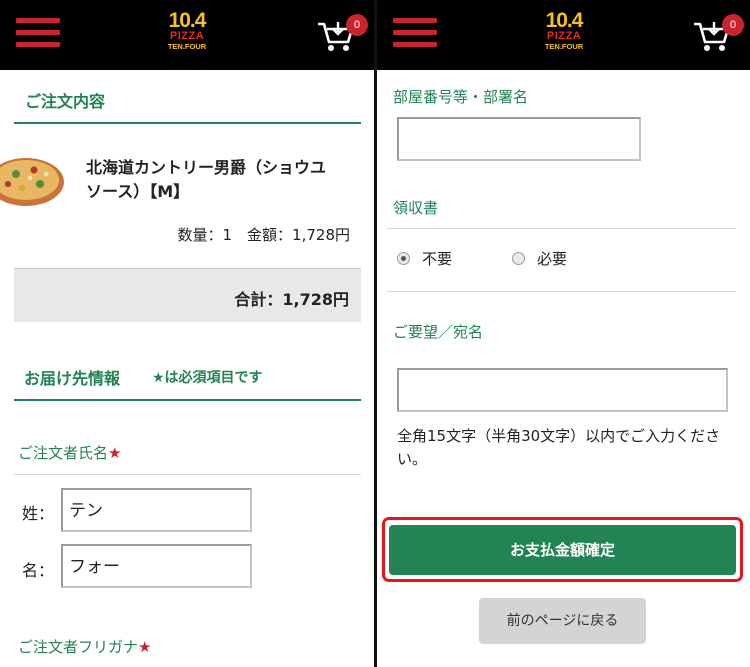  What do you see at coordinates (562, 390) in the screenshot?
I see `request-input` at bounding box center [562, 390].